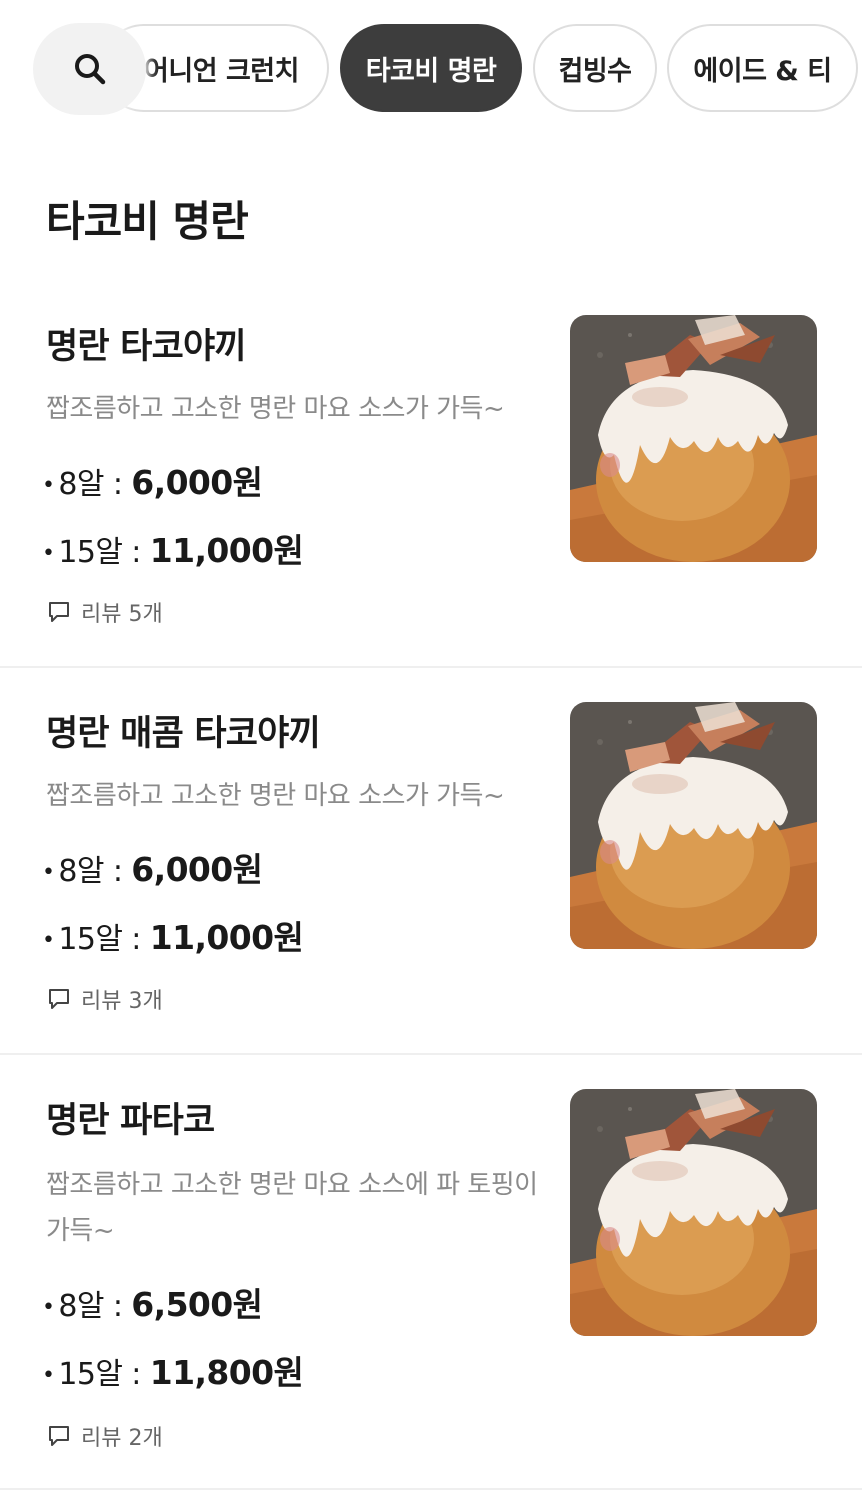 The image size is (862, 1493). What do you see at coordinates (147, 221) in the screenshot?
I see `section-title: 타코비 명란` at bounding box center [147, 221].